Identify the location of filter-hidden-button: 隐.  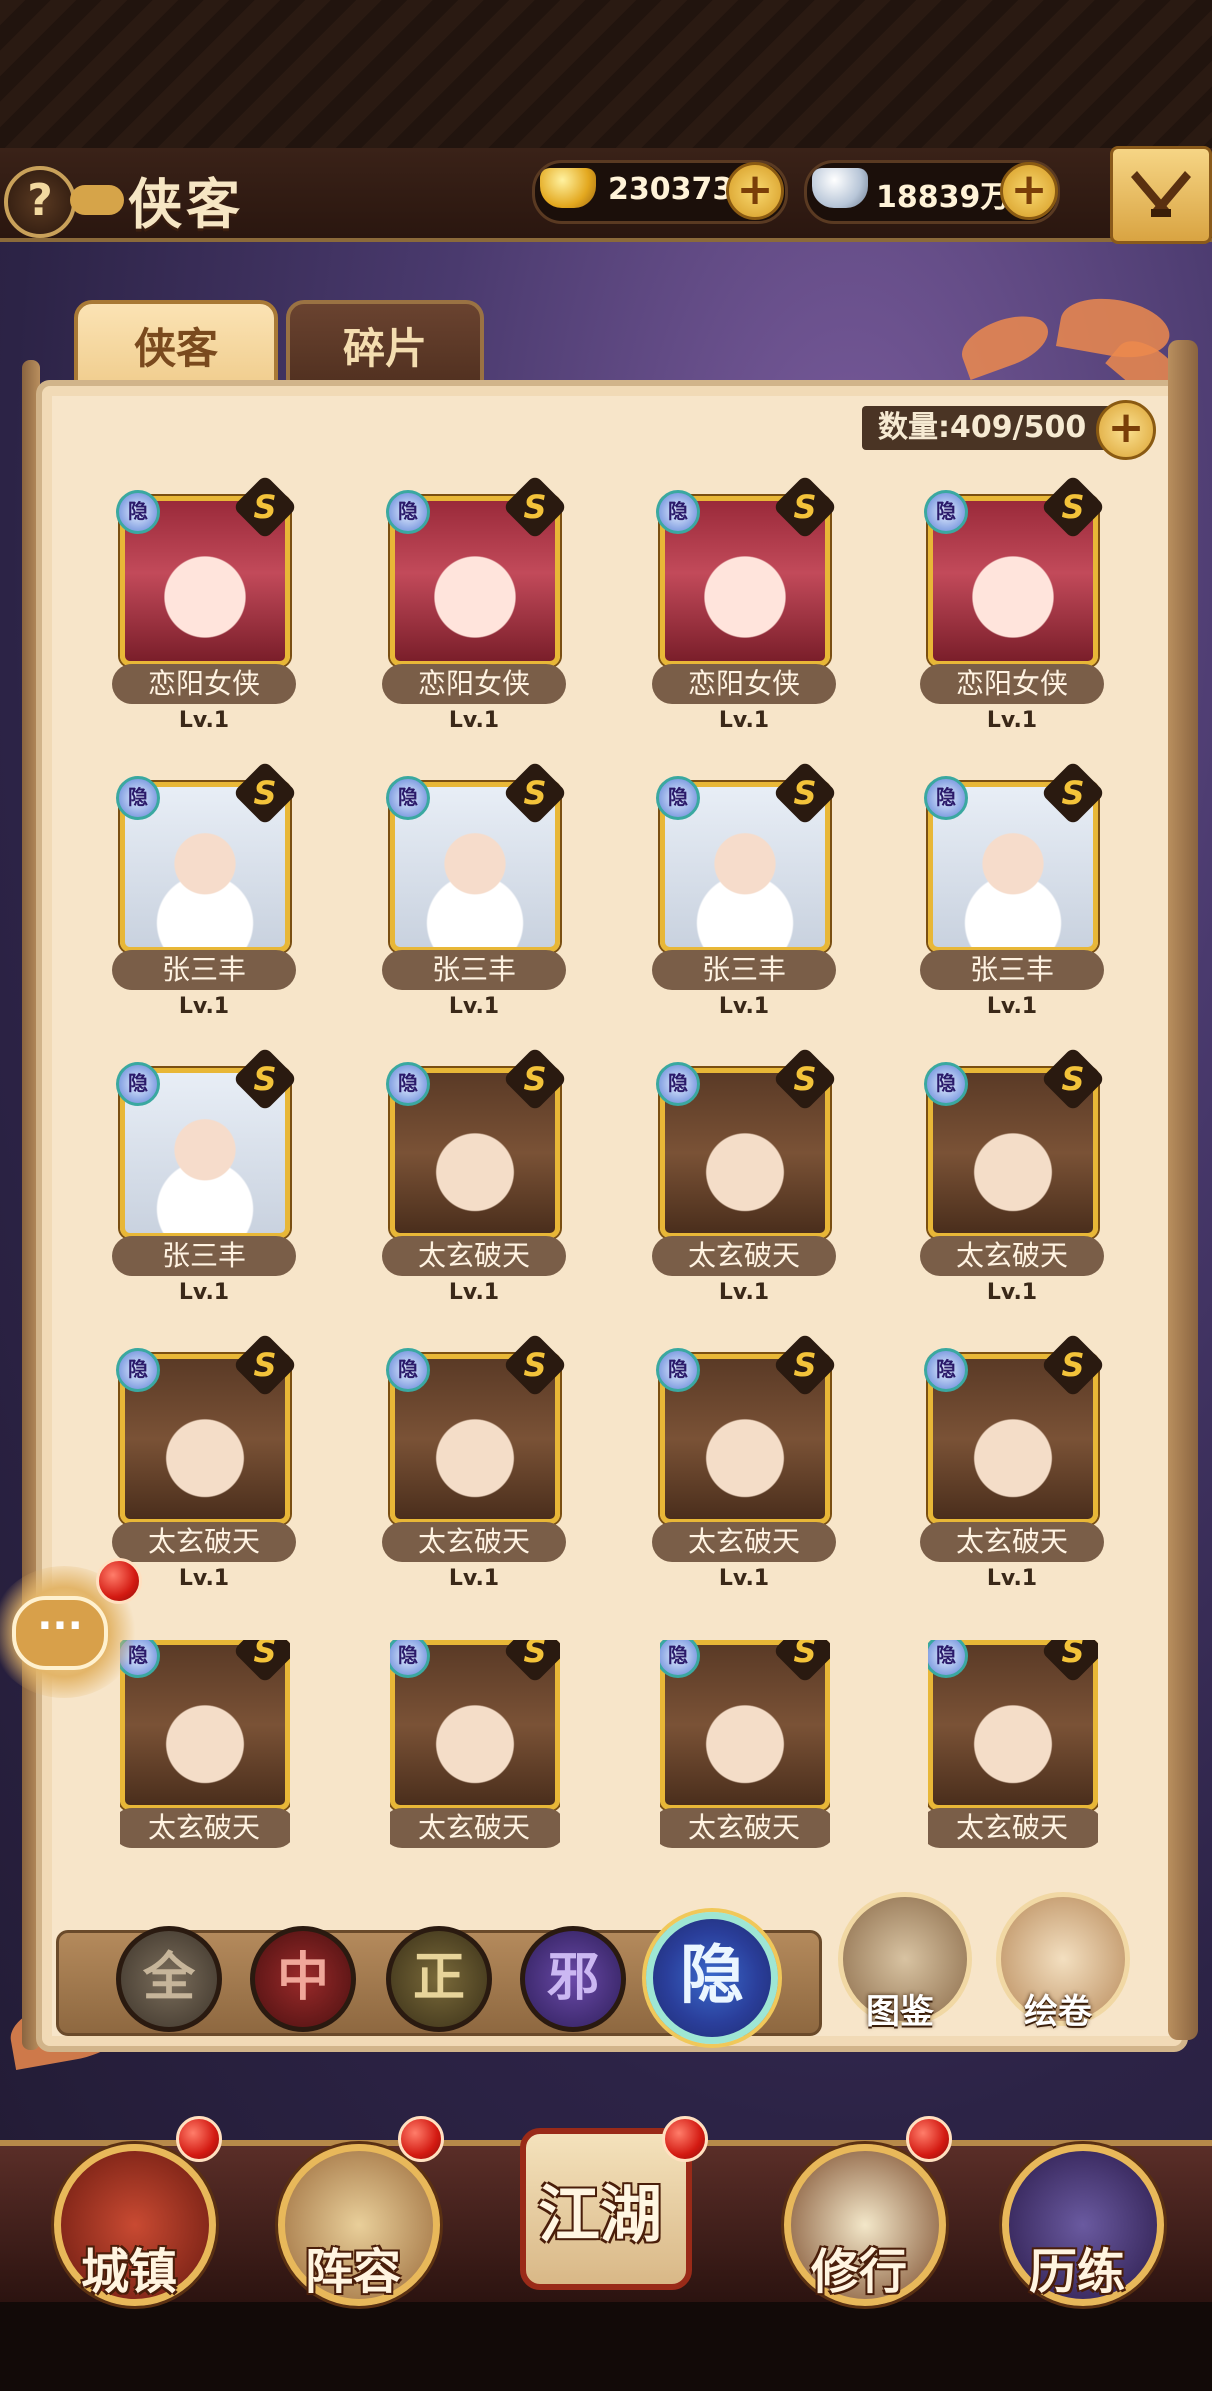
(712, 1978).